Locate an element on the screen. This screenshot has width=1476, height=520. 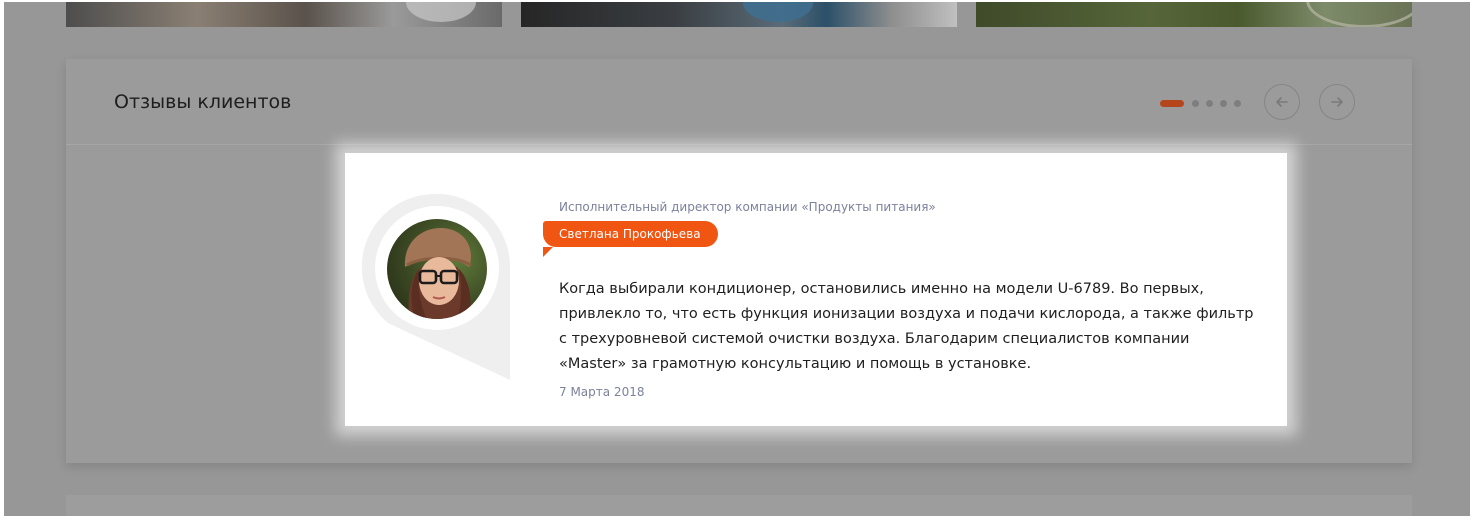
next-section is located at coordinates (739, 505).